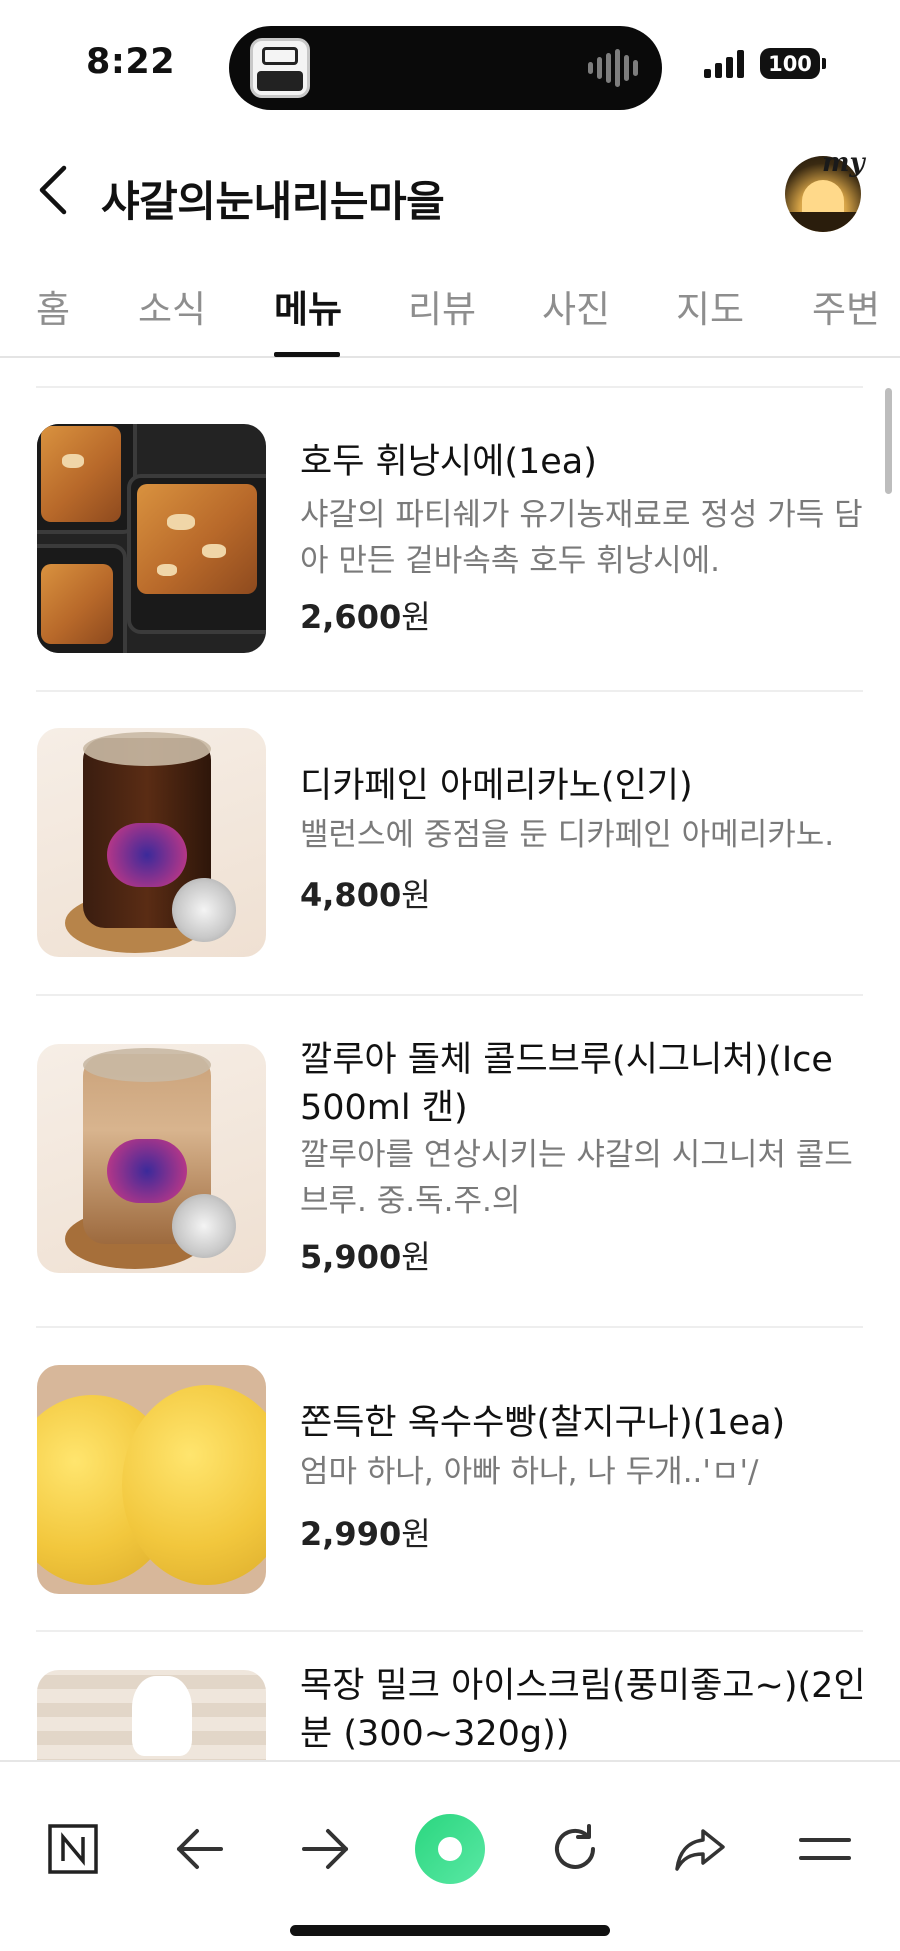  Describe the element at coordinates (308, 306) in the screenshot. I see `tab-menu: 메뉴` at that location.